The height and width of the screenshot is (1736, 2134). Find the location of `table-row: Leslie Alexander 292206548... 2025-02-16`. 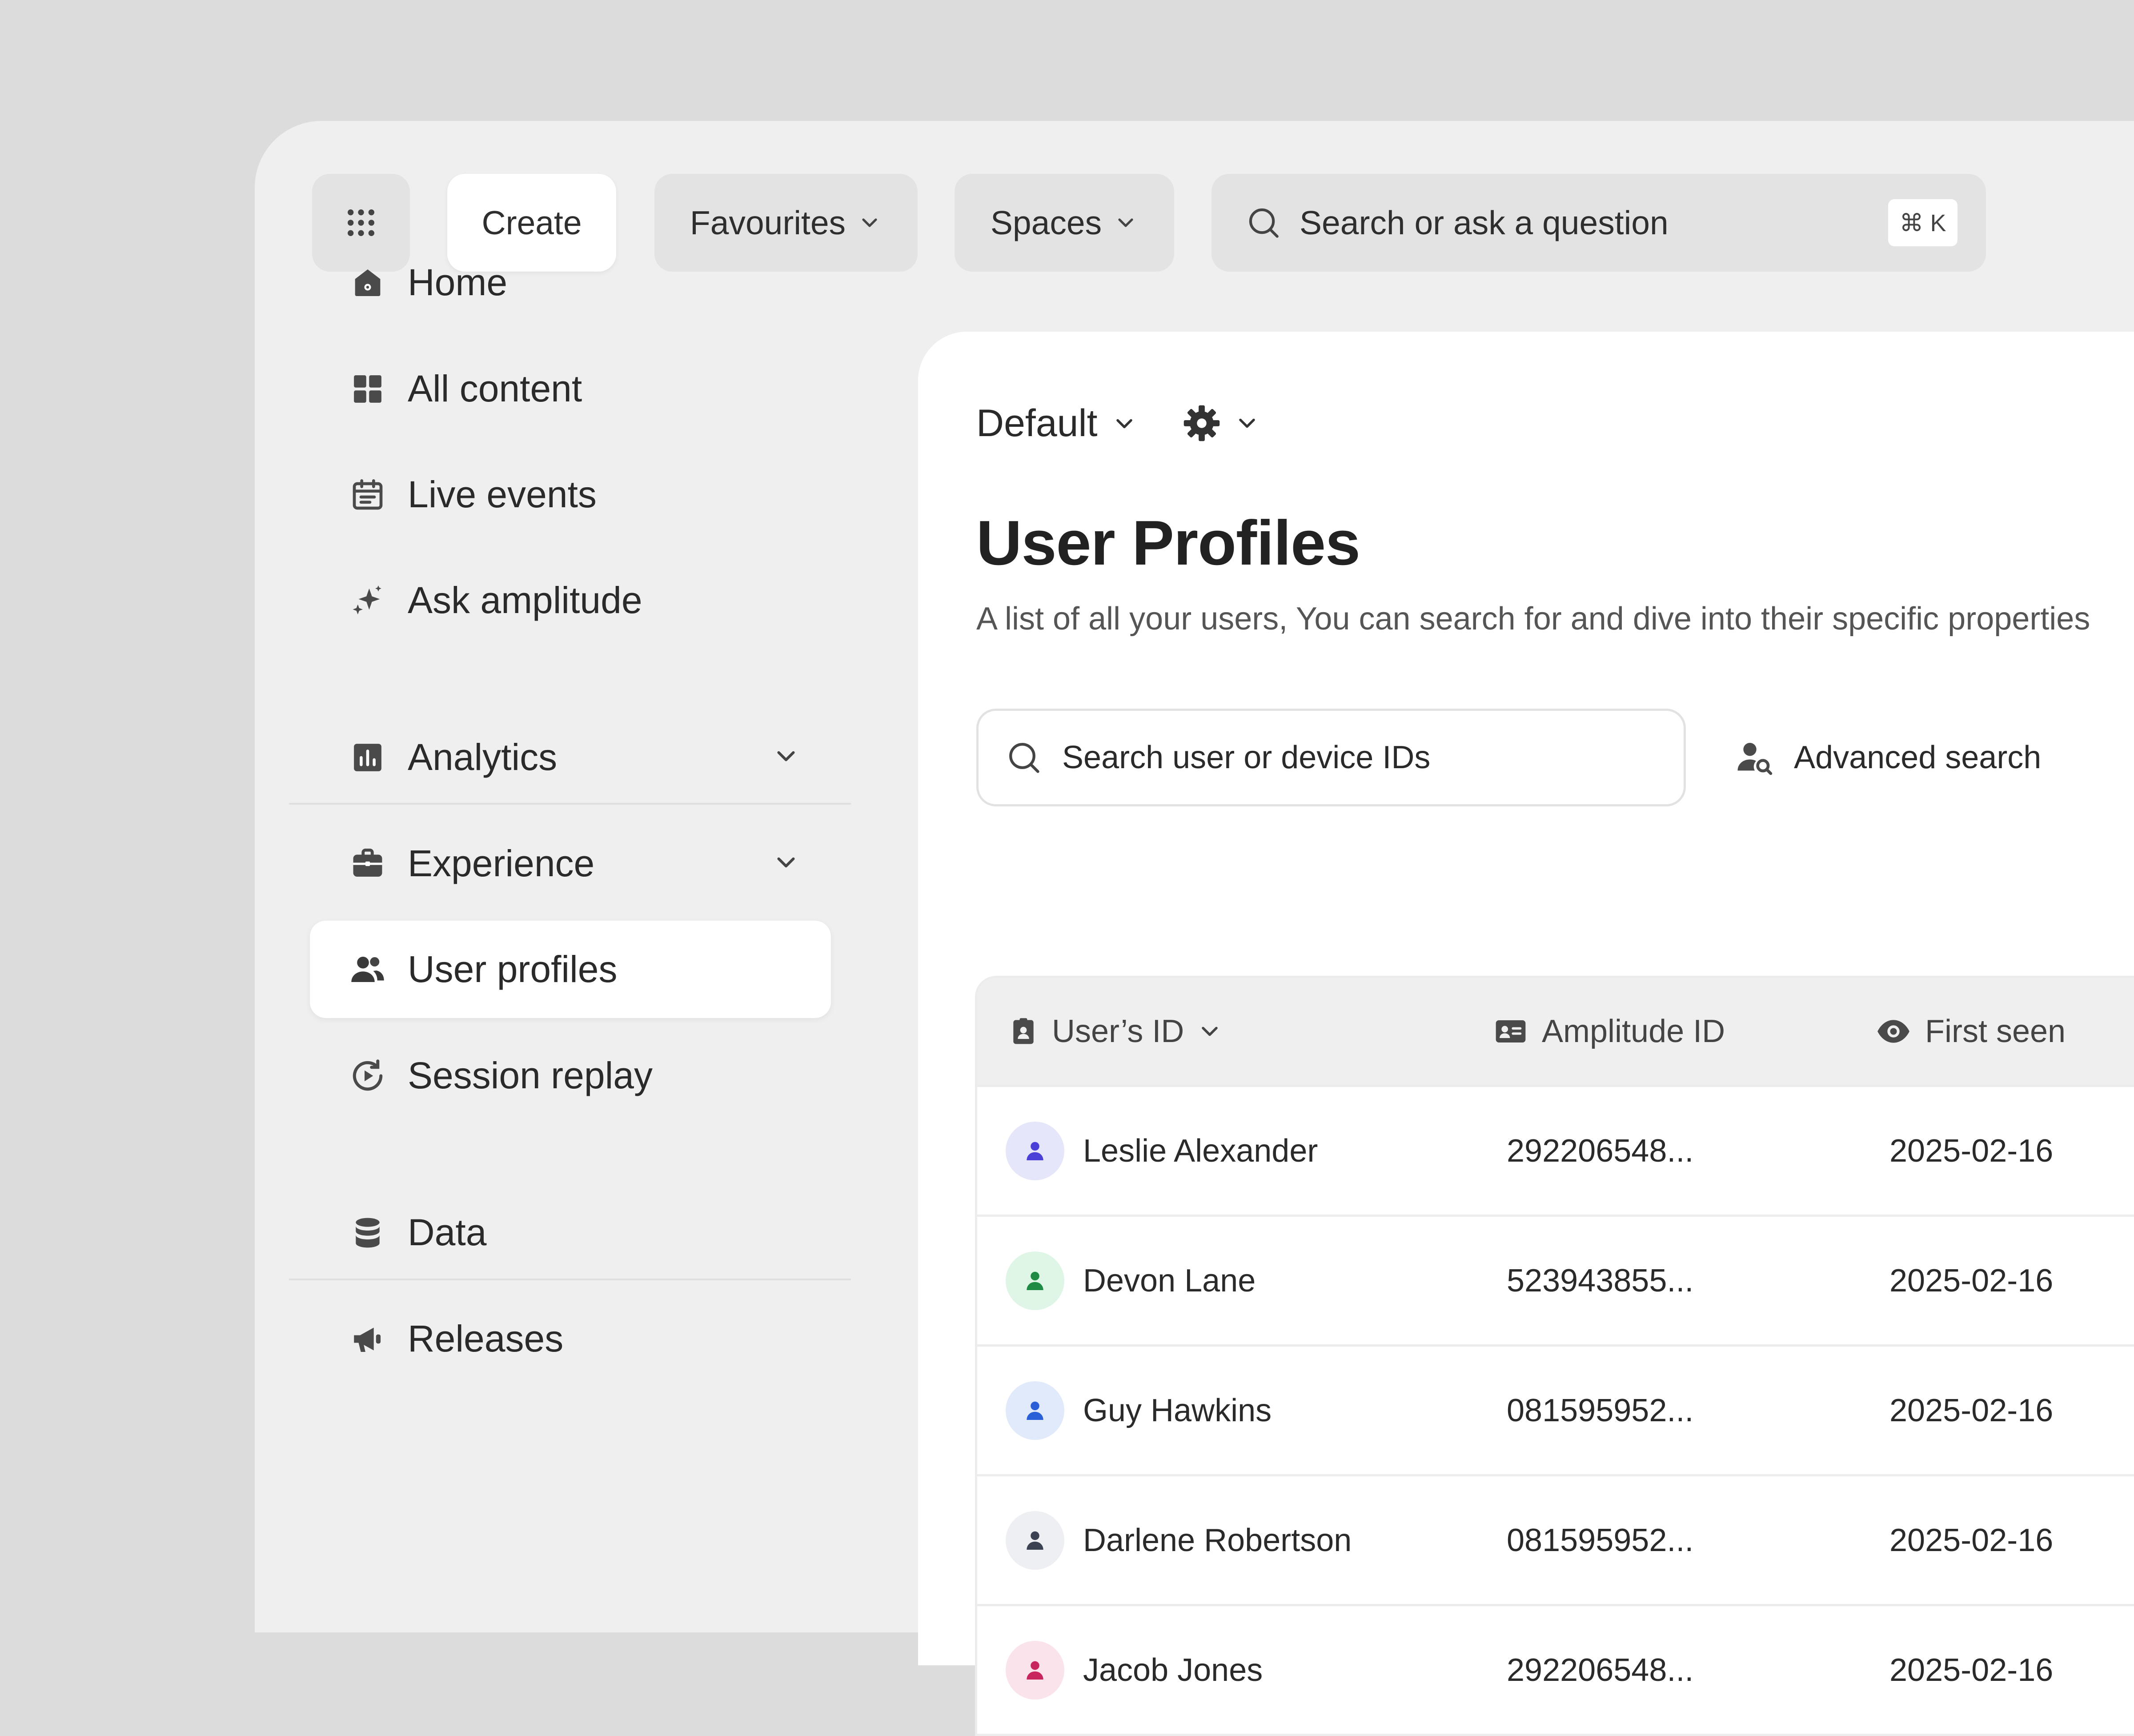

table-row: Leslie Alexander 292206548... 2025-02-16 is located at coordinates (1556, 1150).